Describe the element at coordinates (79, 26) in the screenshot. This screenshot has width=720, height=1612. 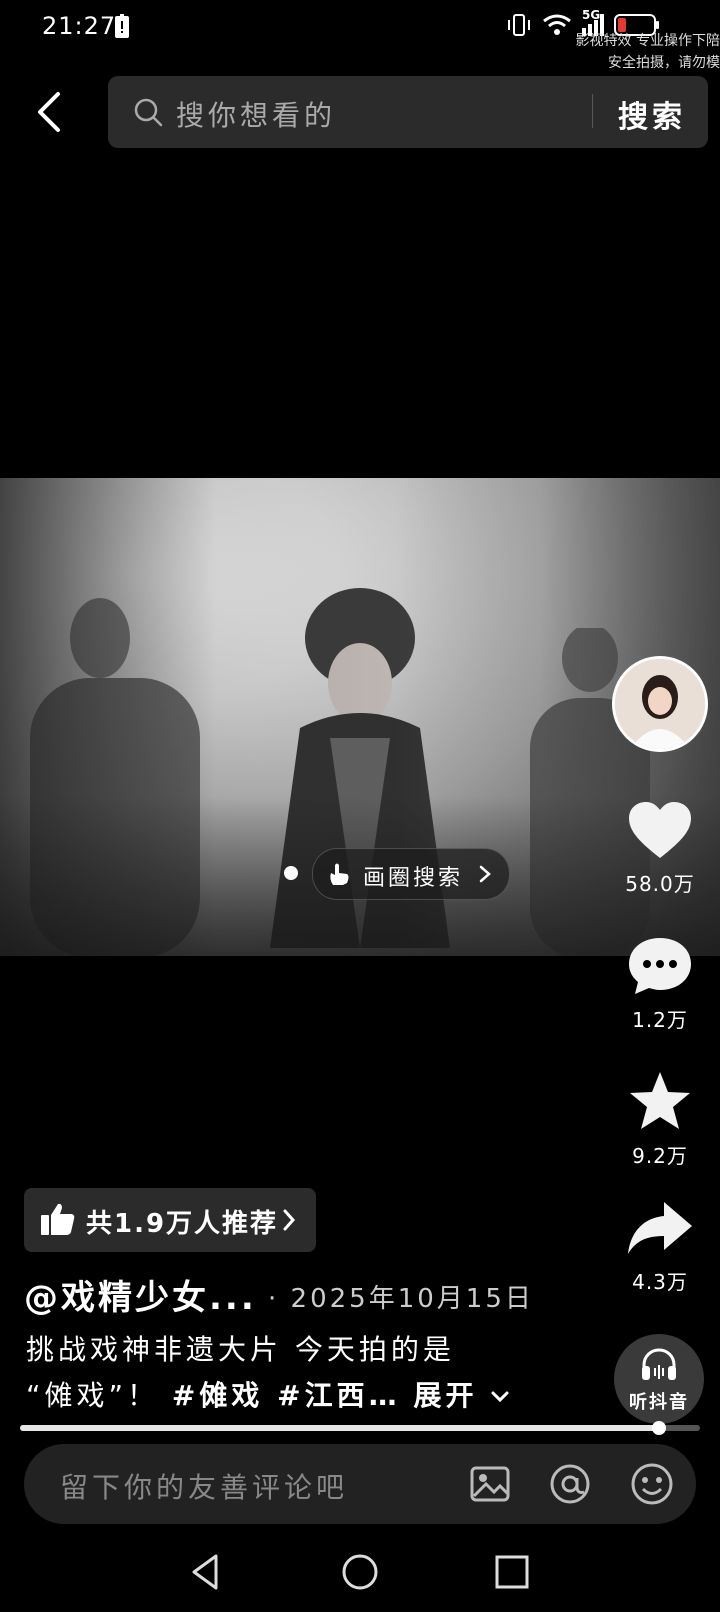
I see `status-time: 21:27` at that location.